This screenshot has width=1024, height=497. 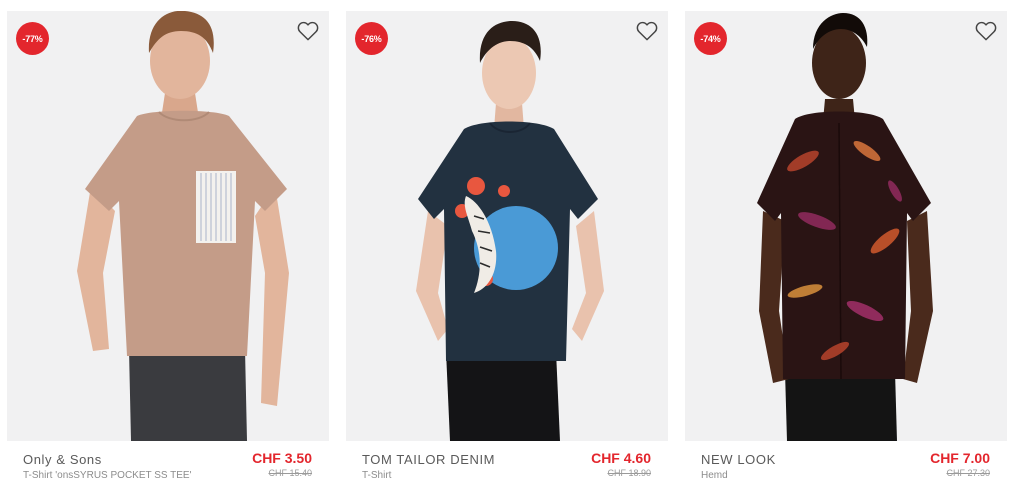 I want to click on model-photo, so click(x=845, y=227).